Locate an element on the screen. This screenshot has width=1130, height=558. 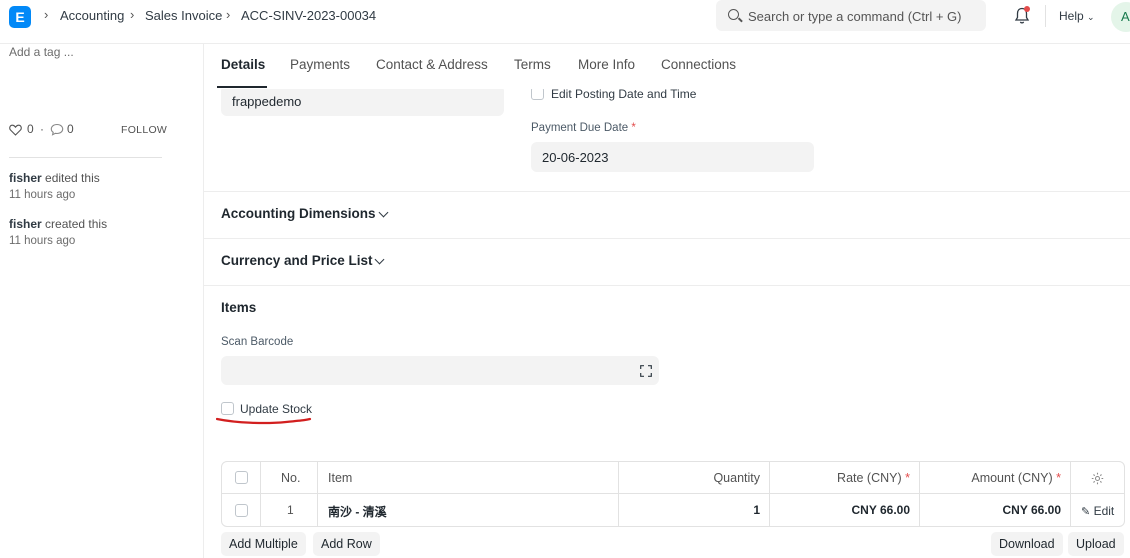
breadcrumb-document: ACC-SINV-2023-00034 is located at coordinates (308, 15).